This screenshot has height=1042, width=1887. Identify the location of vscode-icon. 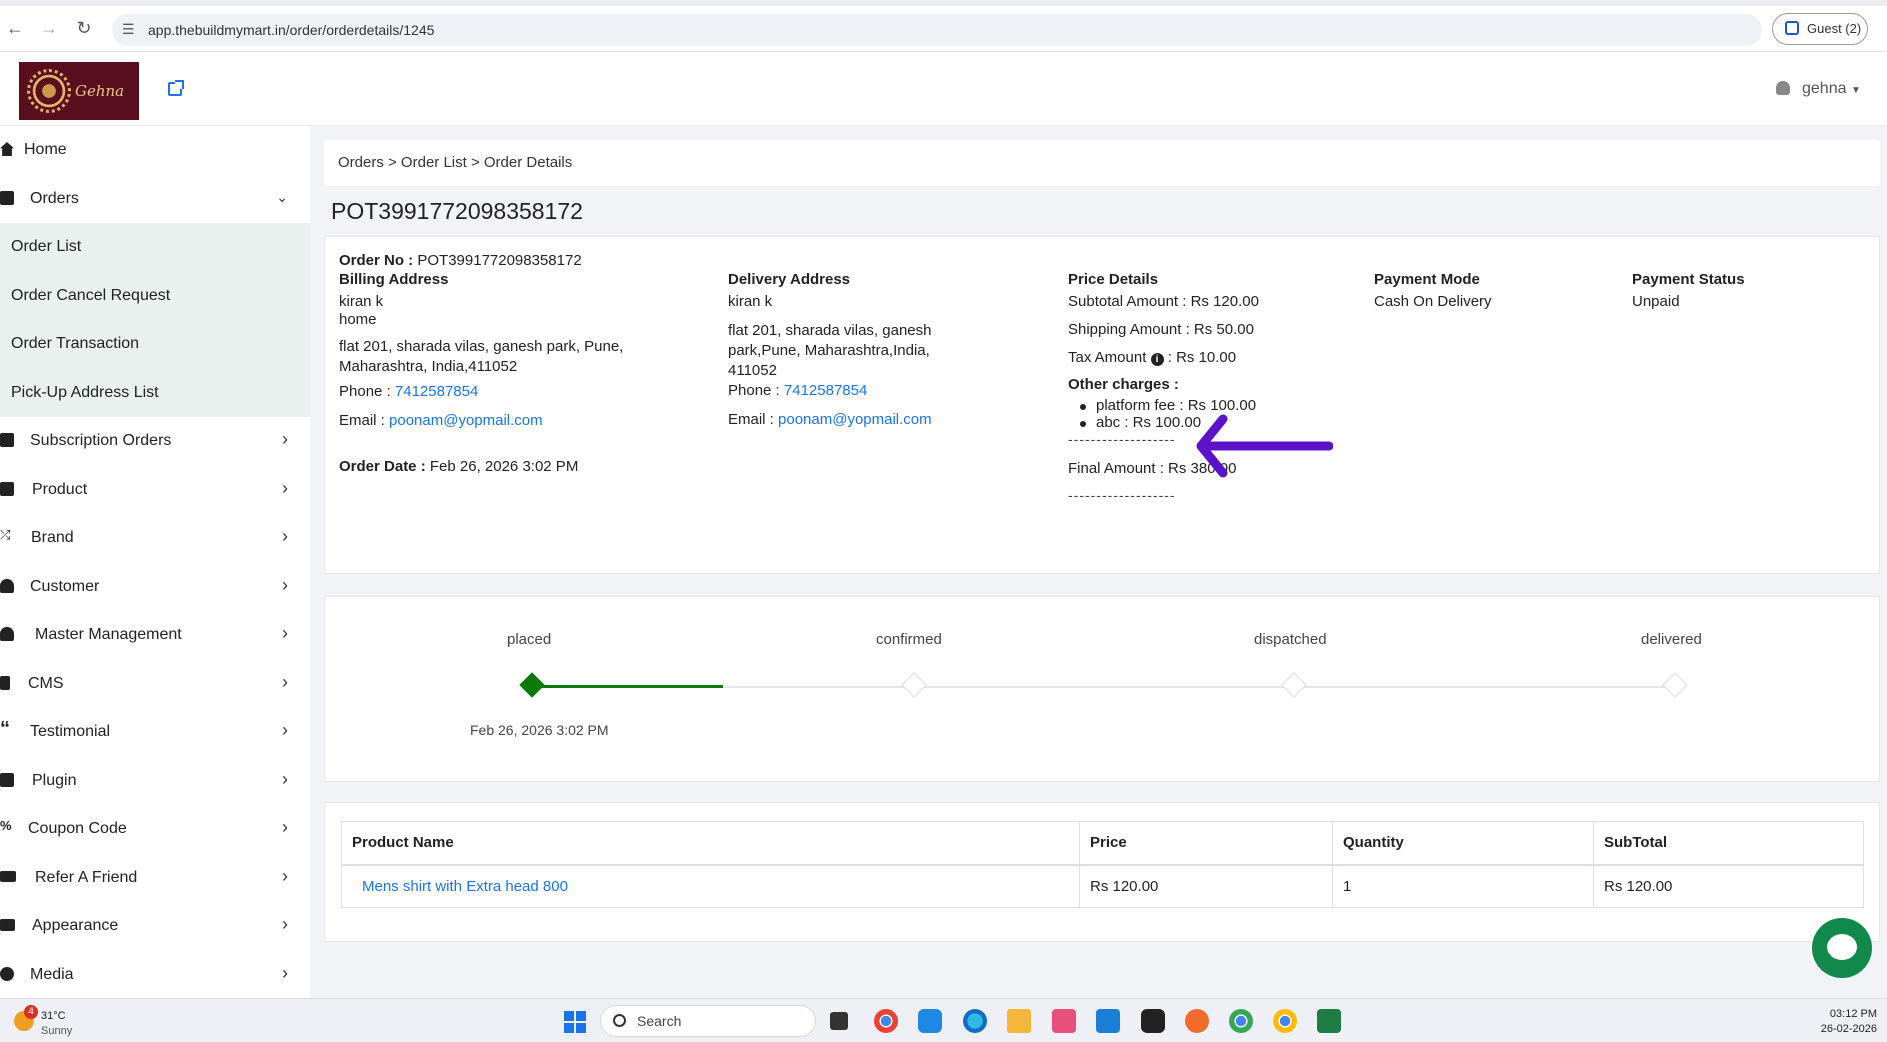
(930, 1021).